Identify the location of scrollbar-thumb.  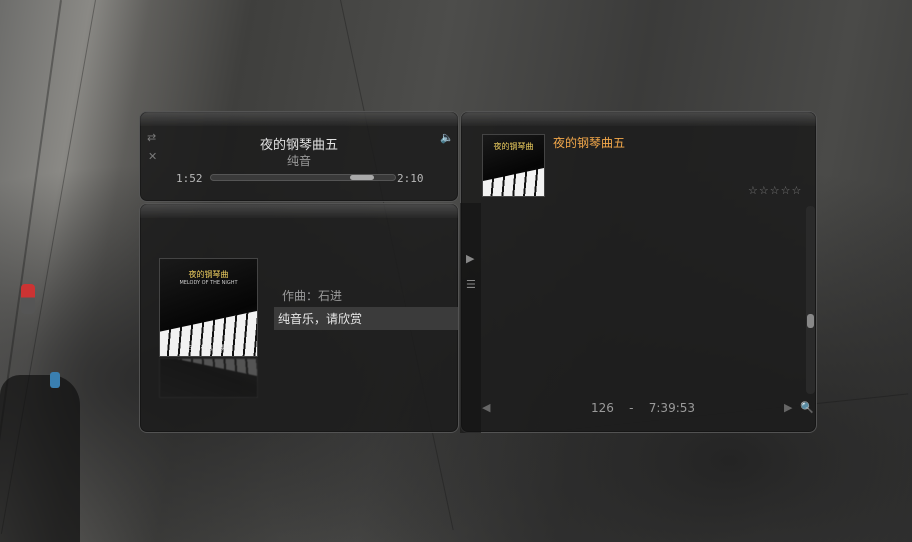
(810, 321).